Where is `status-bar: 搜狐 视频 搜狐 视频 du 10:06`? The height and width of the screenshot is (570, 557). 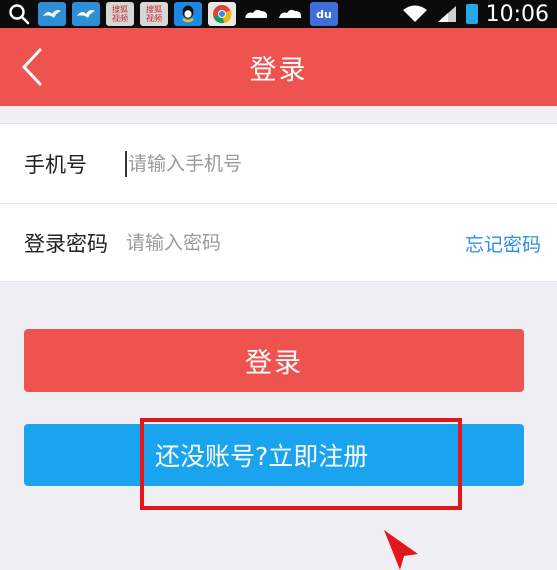 status-bar: 搜狐 视频 搜狐 视频 du 10:06 is located at coordinates (278, 14).